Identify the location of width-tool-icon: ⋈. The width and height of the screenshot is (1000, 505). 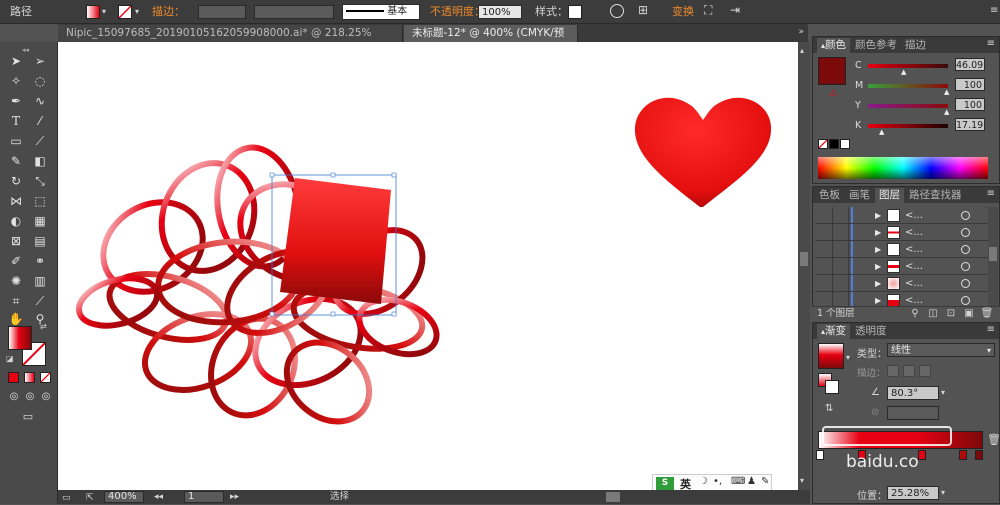
(16, 201).